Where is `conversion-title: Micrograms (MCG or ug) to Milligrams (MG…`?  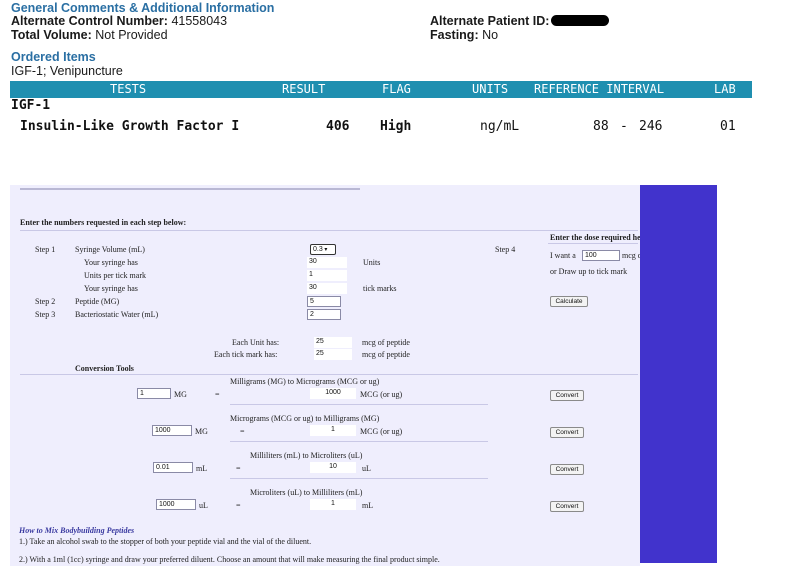
conversion-title: Micrograms (MCG or ug) to Milligrams (MG… is located at coordinates (305, 418).